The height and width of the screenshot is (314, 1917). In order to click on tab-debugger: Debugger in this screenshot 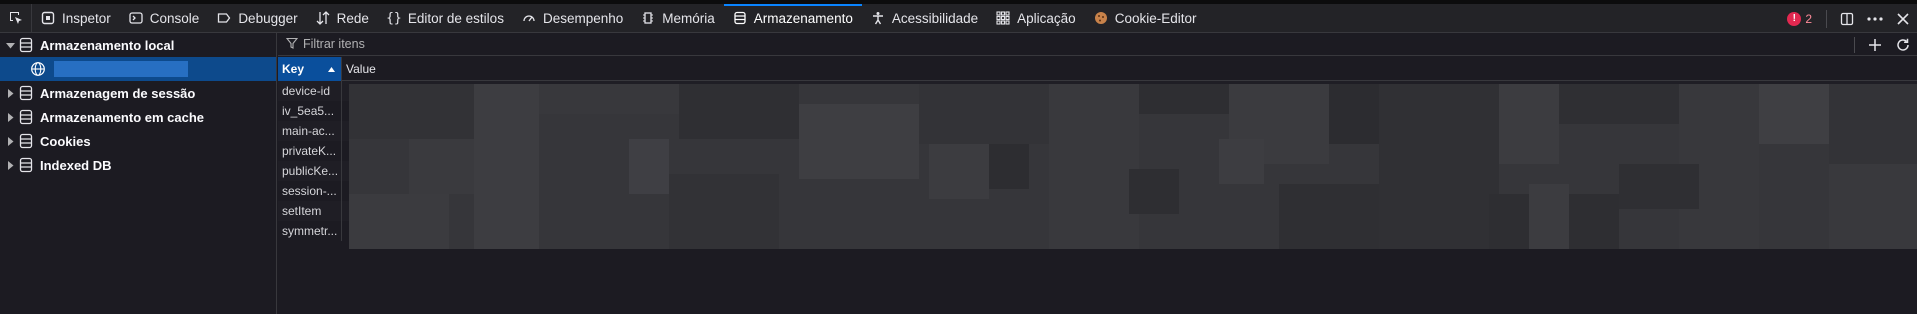, I will do `click(257, 18)`.